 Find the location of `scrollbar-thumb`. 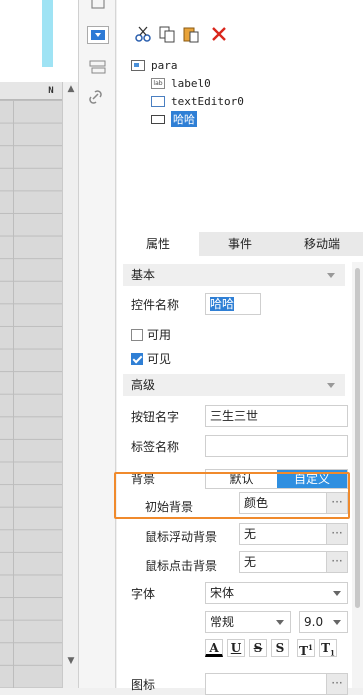

scrollbar-thumb is located at coordinates (357, 438).